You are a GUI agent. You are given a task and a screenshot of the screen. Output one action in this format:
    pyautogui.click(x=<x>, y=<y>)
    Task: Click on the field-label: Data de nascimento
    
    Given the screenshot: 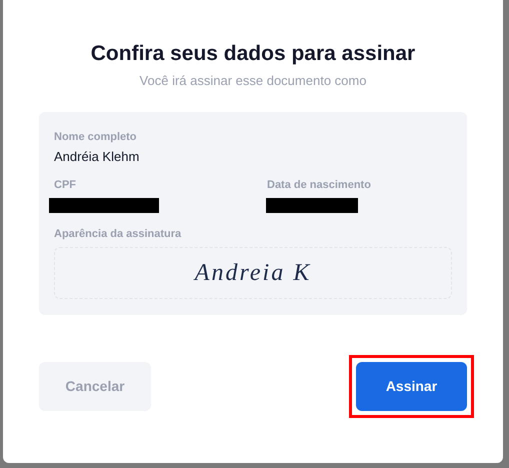 What is the action you would take?
    pyautogui.click(x=319, y=185)
    